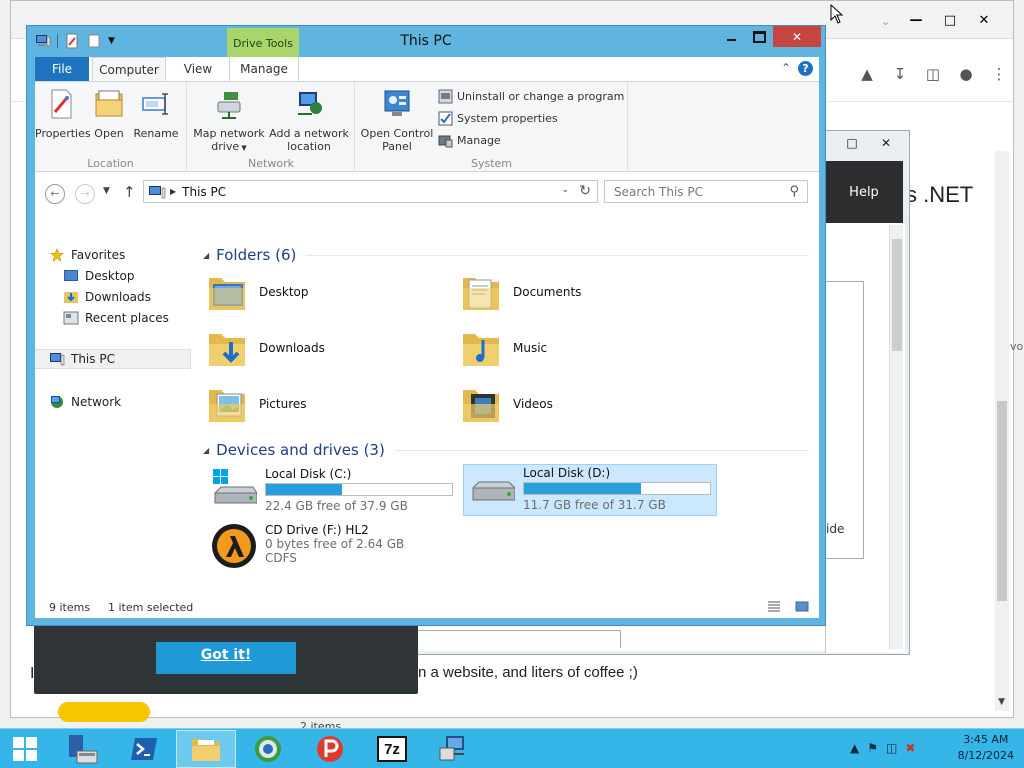  Describe the element at coordinates (864, 192) in the screenshot. I see `dialog-help-header: Help` at that location.